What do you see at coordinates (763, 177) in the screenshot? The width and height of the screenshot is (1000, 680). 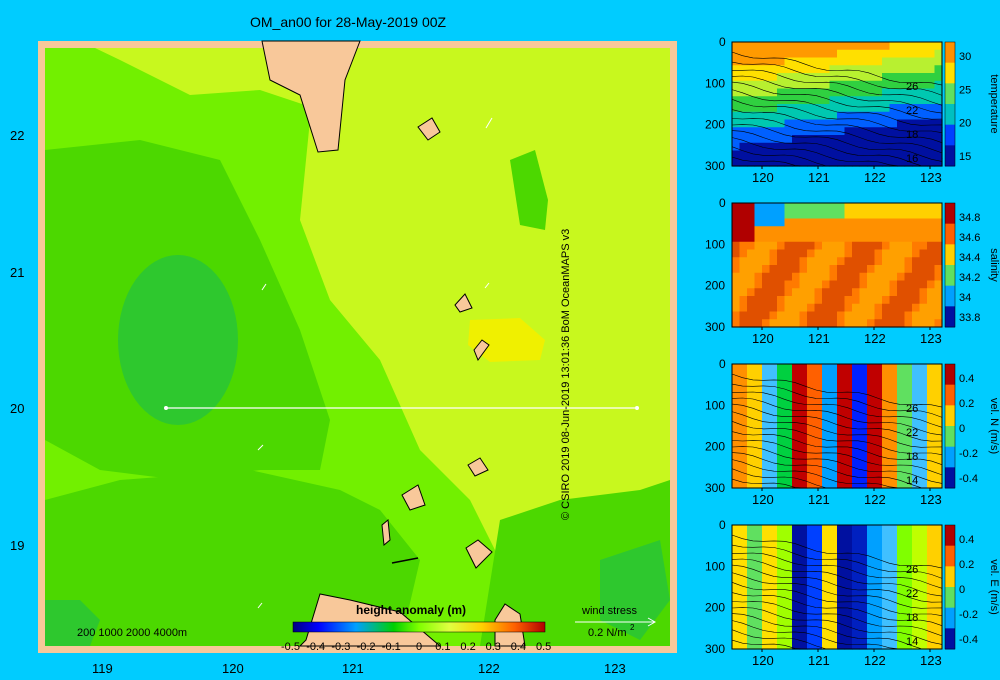 I see `lon-tick: 120` at bounding box center [763, 177].